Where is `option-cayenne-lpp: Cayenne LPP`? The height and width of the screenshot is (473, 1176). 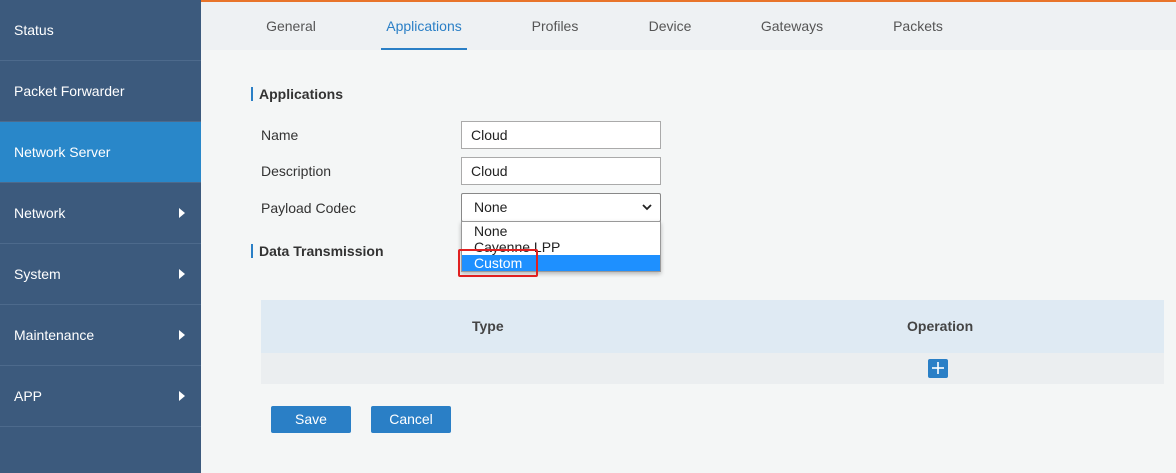 option-cayenne-lpp: Cayenne LPP is located at coordinates (561, 247).